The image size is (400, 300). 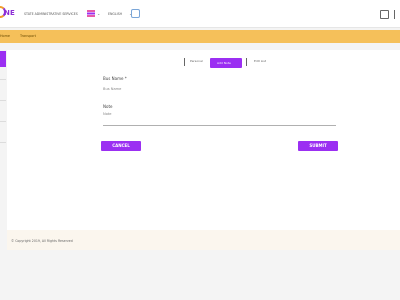 What do you see at coordinates (5, 36) in the screenshot?
I see `nav-item-home: Home` at bounding box center [5, 36].